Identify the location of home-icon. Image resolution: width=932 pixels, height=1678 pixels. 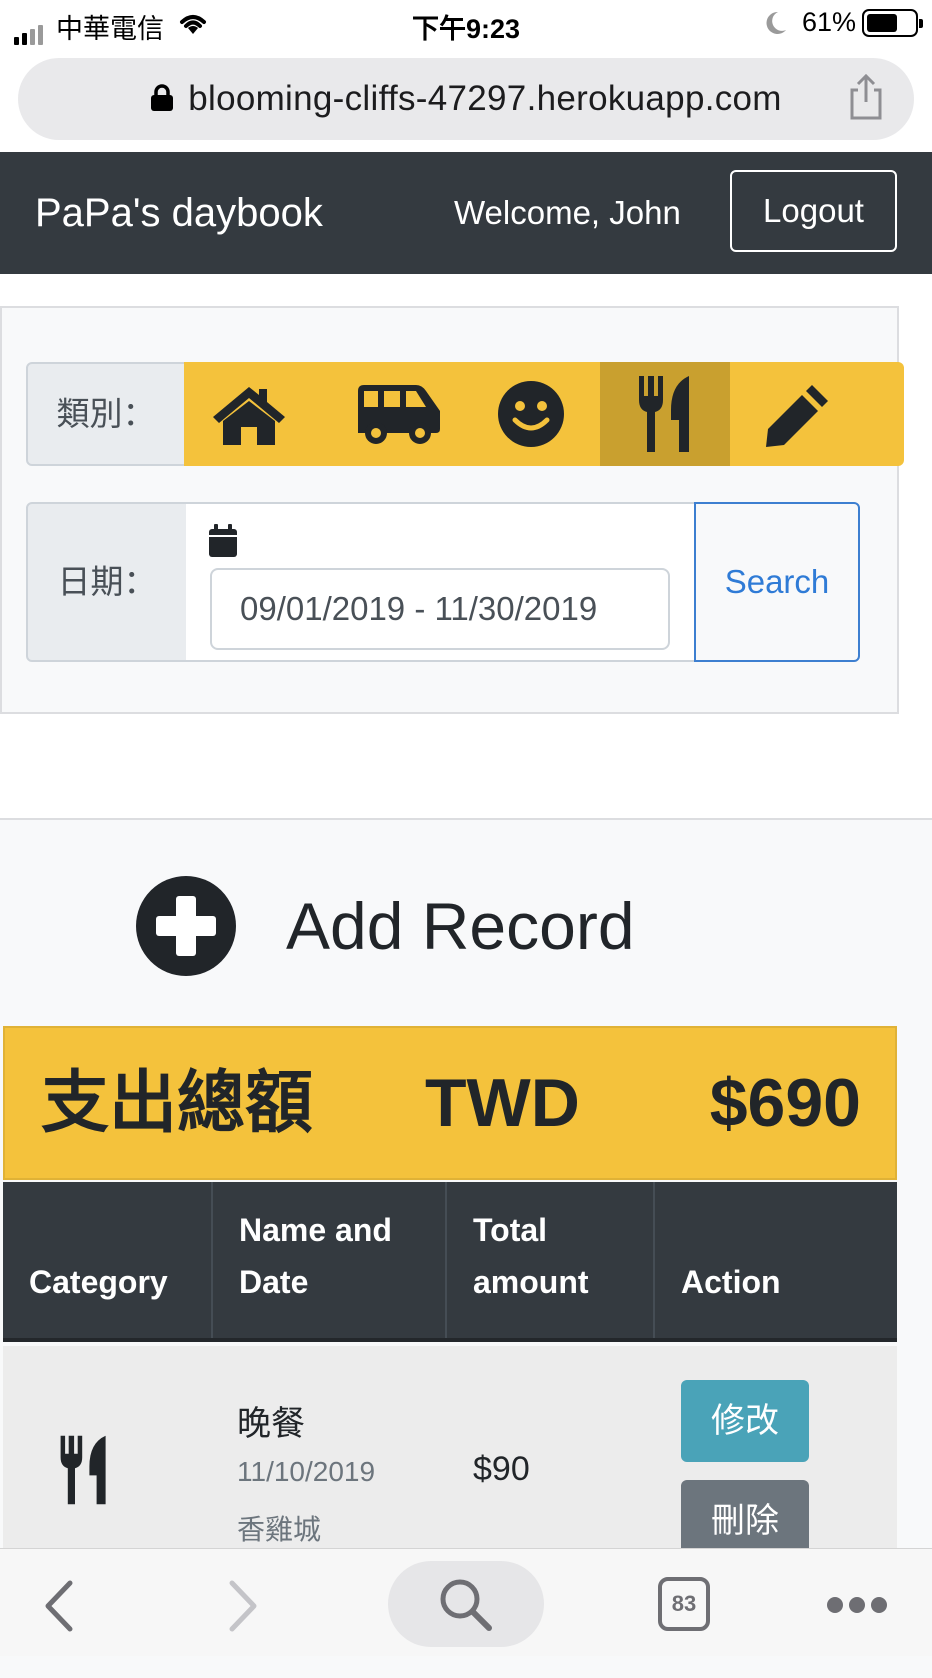
(249, 416).